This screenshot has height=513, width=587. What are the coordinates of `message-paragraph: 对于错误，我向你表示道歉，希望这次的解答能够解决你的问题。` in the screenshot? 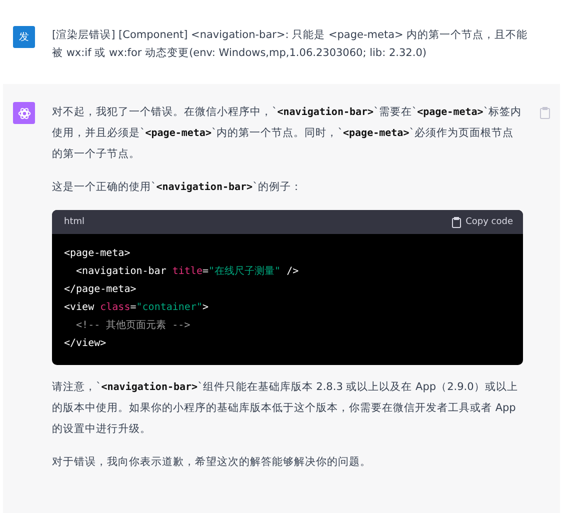 It's located at (212, 462).